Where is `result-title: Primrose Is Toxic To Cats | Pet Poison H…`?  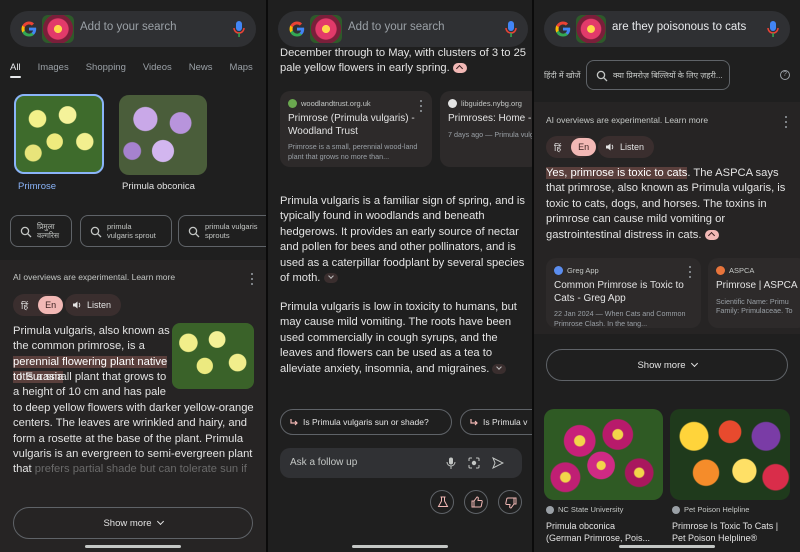 result-title: Primrose Is Toxic To Cats | Pet Poison H… is located at coordinates (725, 532).